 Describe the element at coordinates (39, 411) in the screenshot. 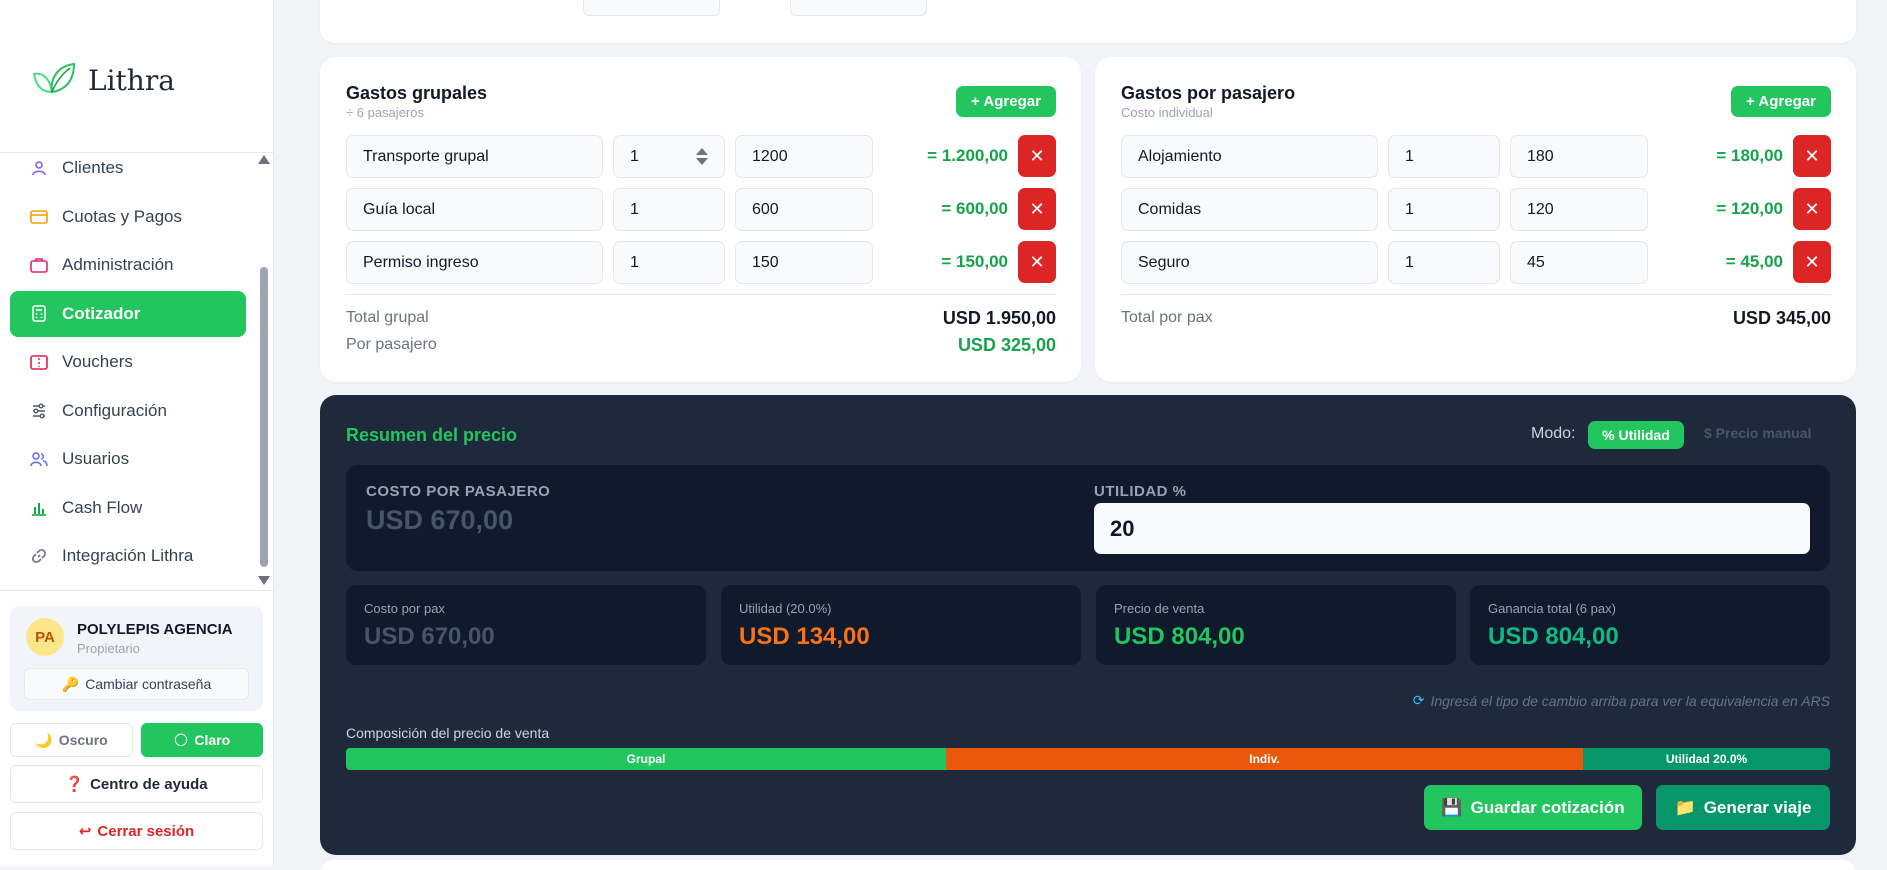

I see `sliders-icon` at that location.